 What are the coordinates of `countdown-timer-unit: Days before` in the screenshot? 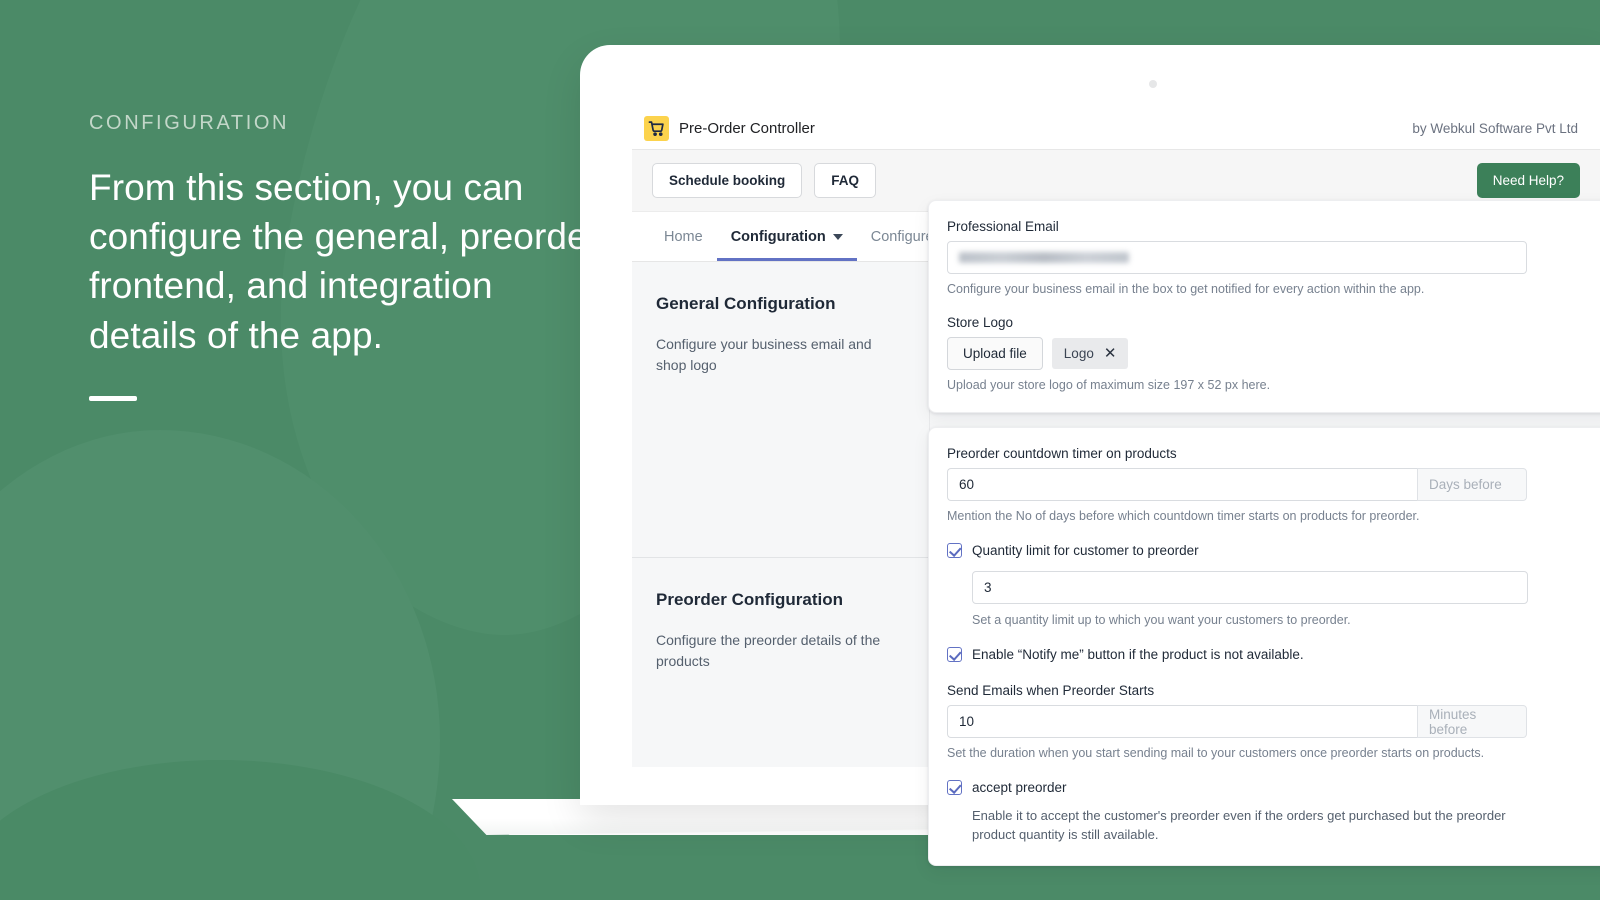 It's located at (1472, 484).